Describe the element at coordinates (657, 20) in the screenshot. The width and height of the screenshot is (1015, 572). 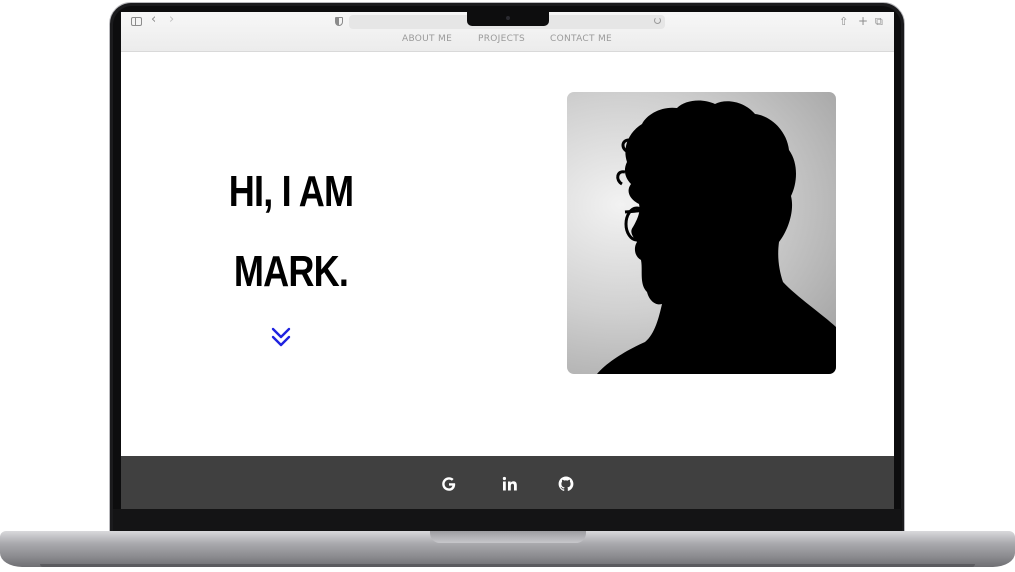
I see `reload-icon` at that location.